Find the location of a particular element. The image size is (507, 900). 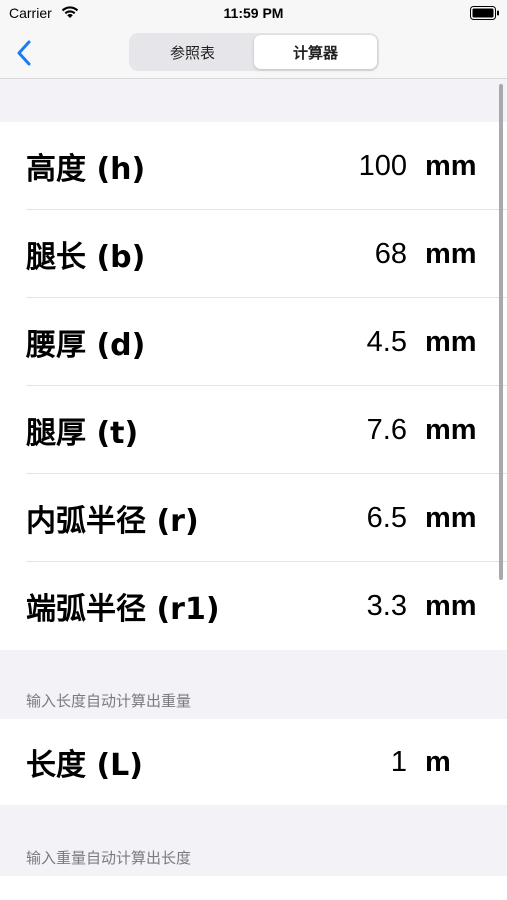

length-row: 长度 (L) 1 m is located at coordinates (253, 762).